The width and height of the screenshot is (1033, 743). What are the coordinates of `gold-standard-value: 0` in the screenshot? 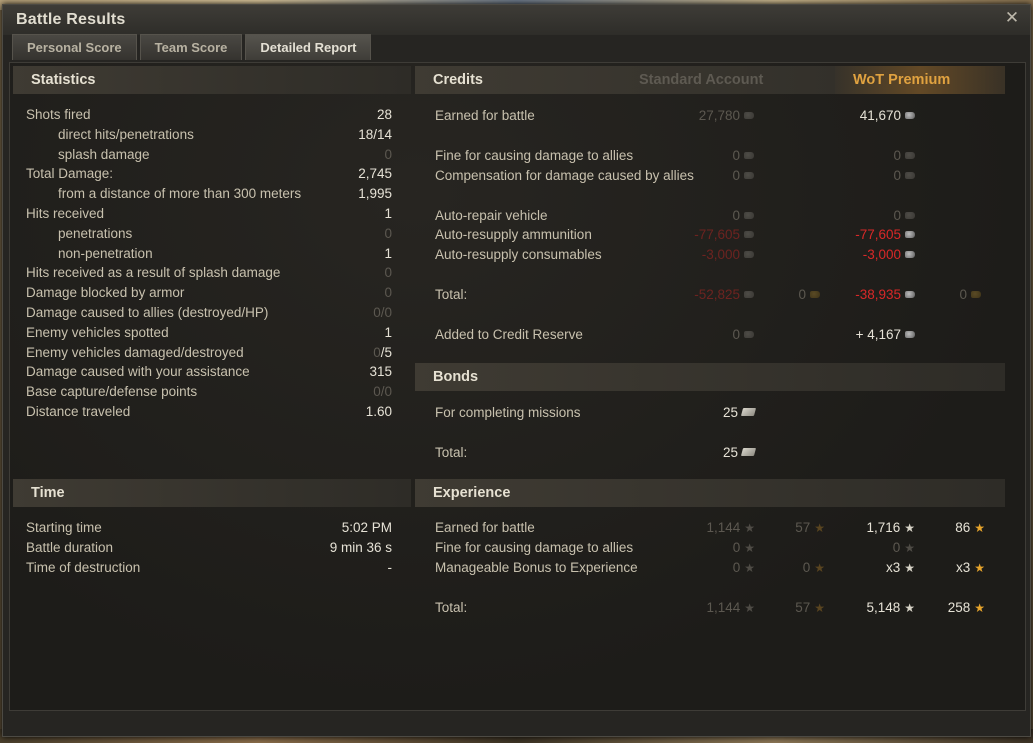 It's located at (809, 294).